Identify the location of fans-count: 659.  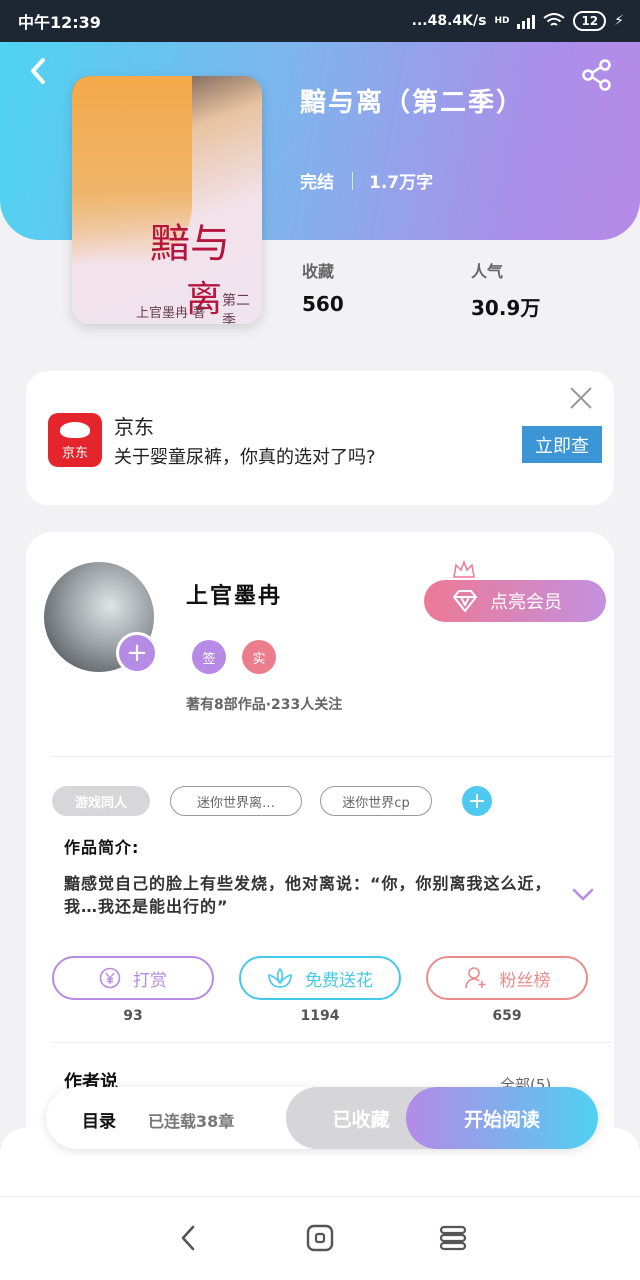
(507, 1016).